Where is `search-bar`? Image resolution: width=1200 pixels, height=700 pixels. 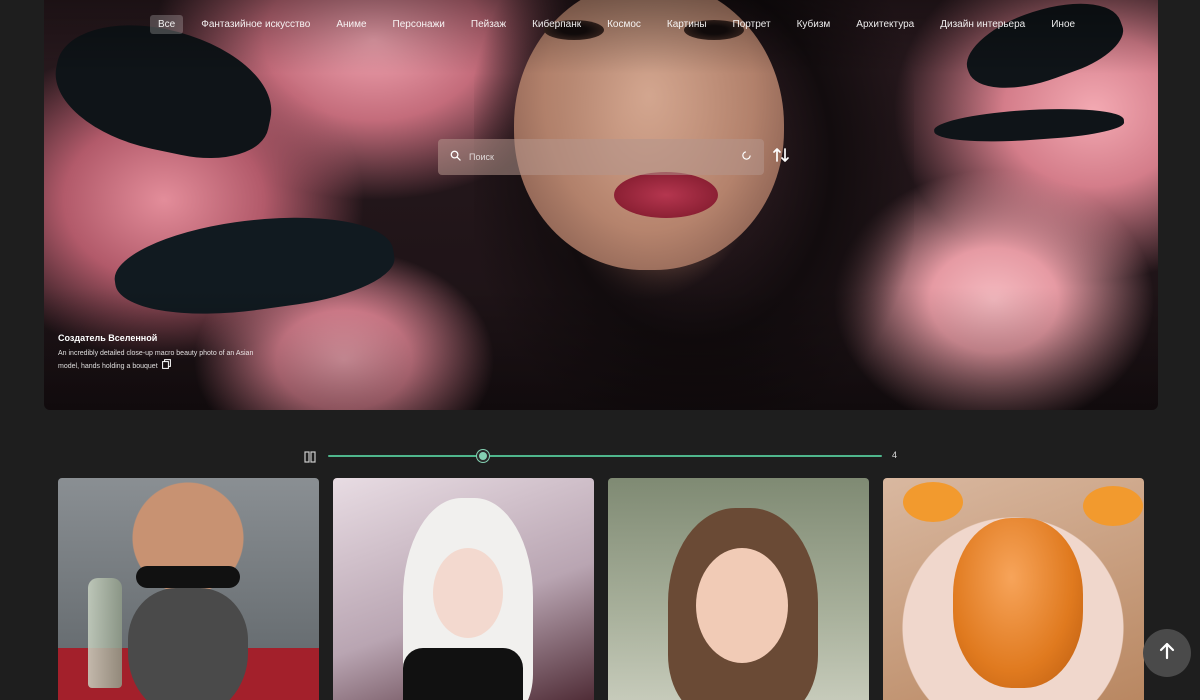 search-bar is located at coordinates (601, 157).